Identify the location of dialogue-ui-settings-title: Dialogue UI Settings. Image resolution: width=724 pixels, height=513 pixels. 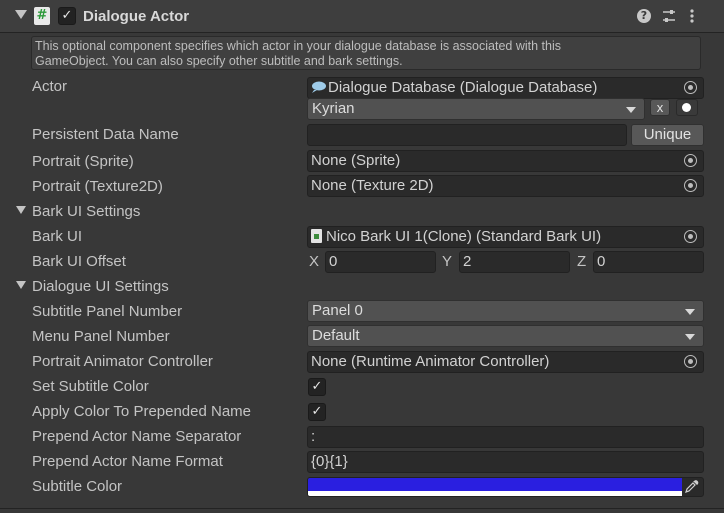
(100, 286).